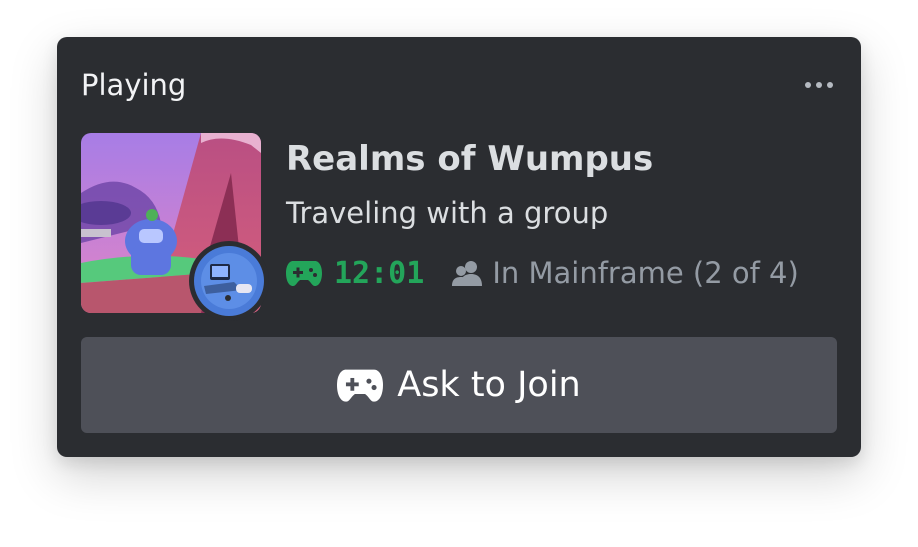  I want to click on game-title: Realms of Wumpus, so click(470, 159).